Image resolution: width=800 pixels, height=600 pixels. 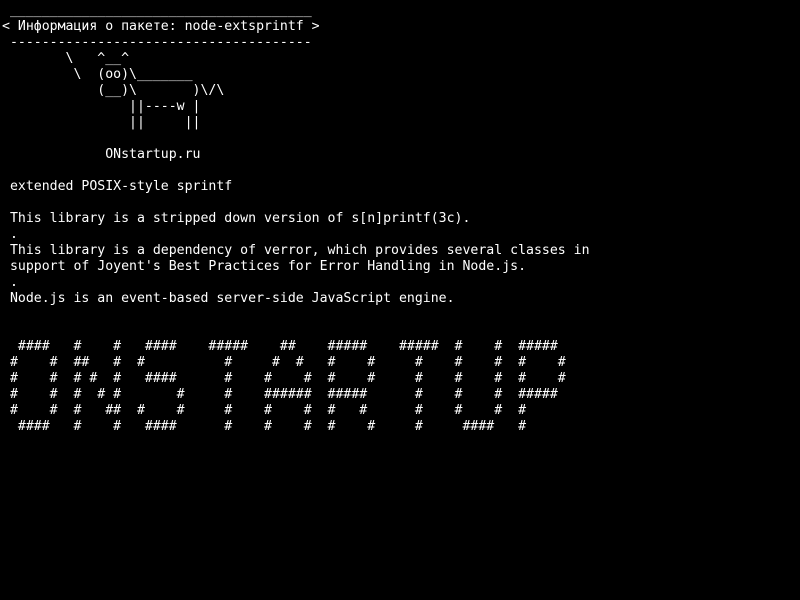 I want to click on terminal-line: extended POSIX-style sprintf, so click(x=117, y=186).